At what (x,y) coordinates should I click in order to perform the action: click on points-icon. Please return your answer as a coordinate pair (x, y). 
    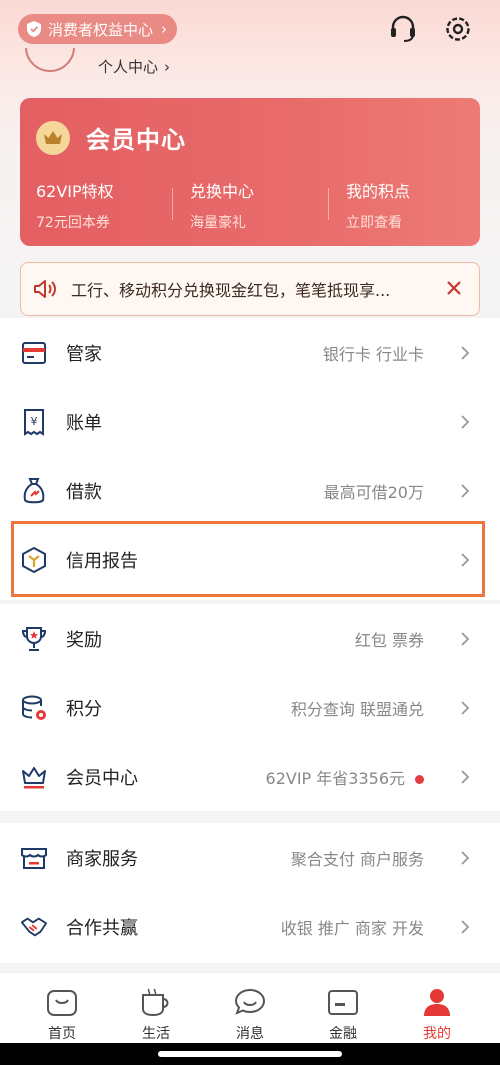
    Looking at the image, I should click on (34, 708).